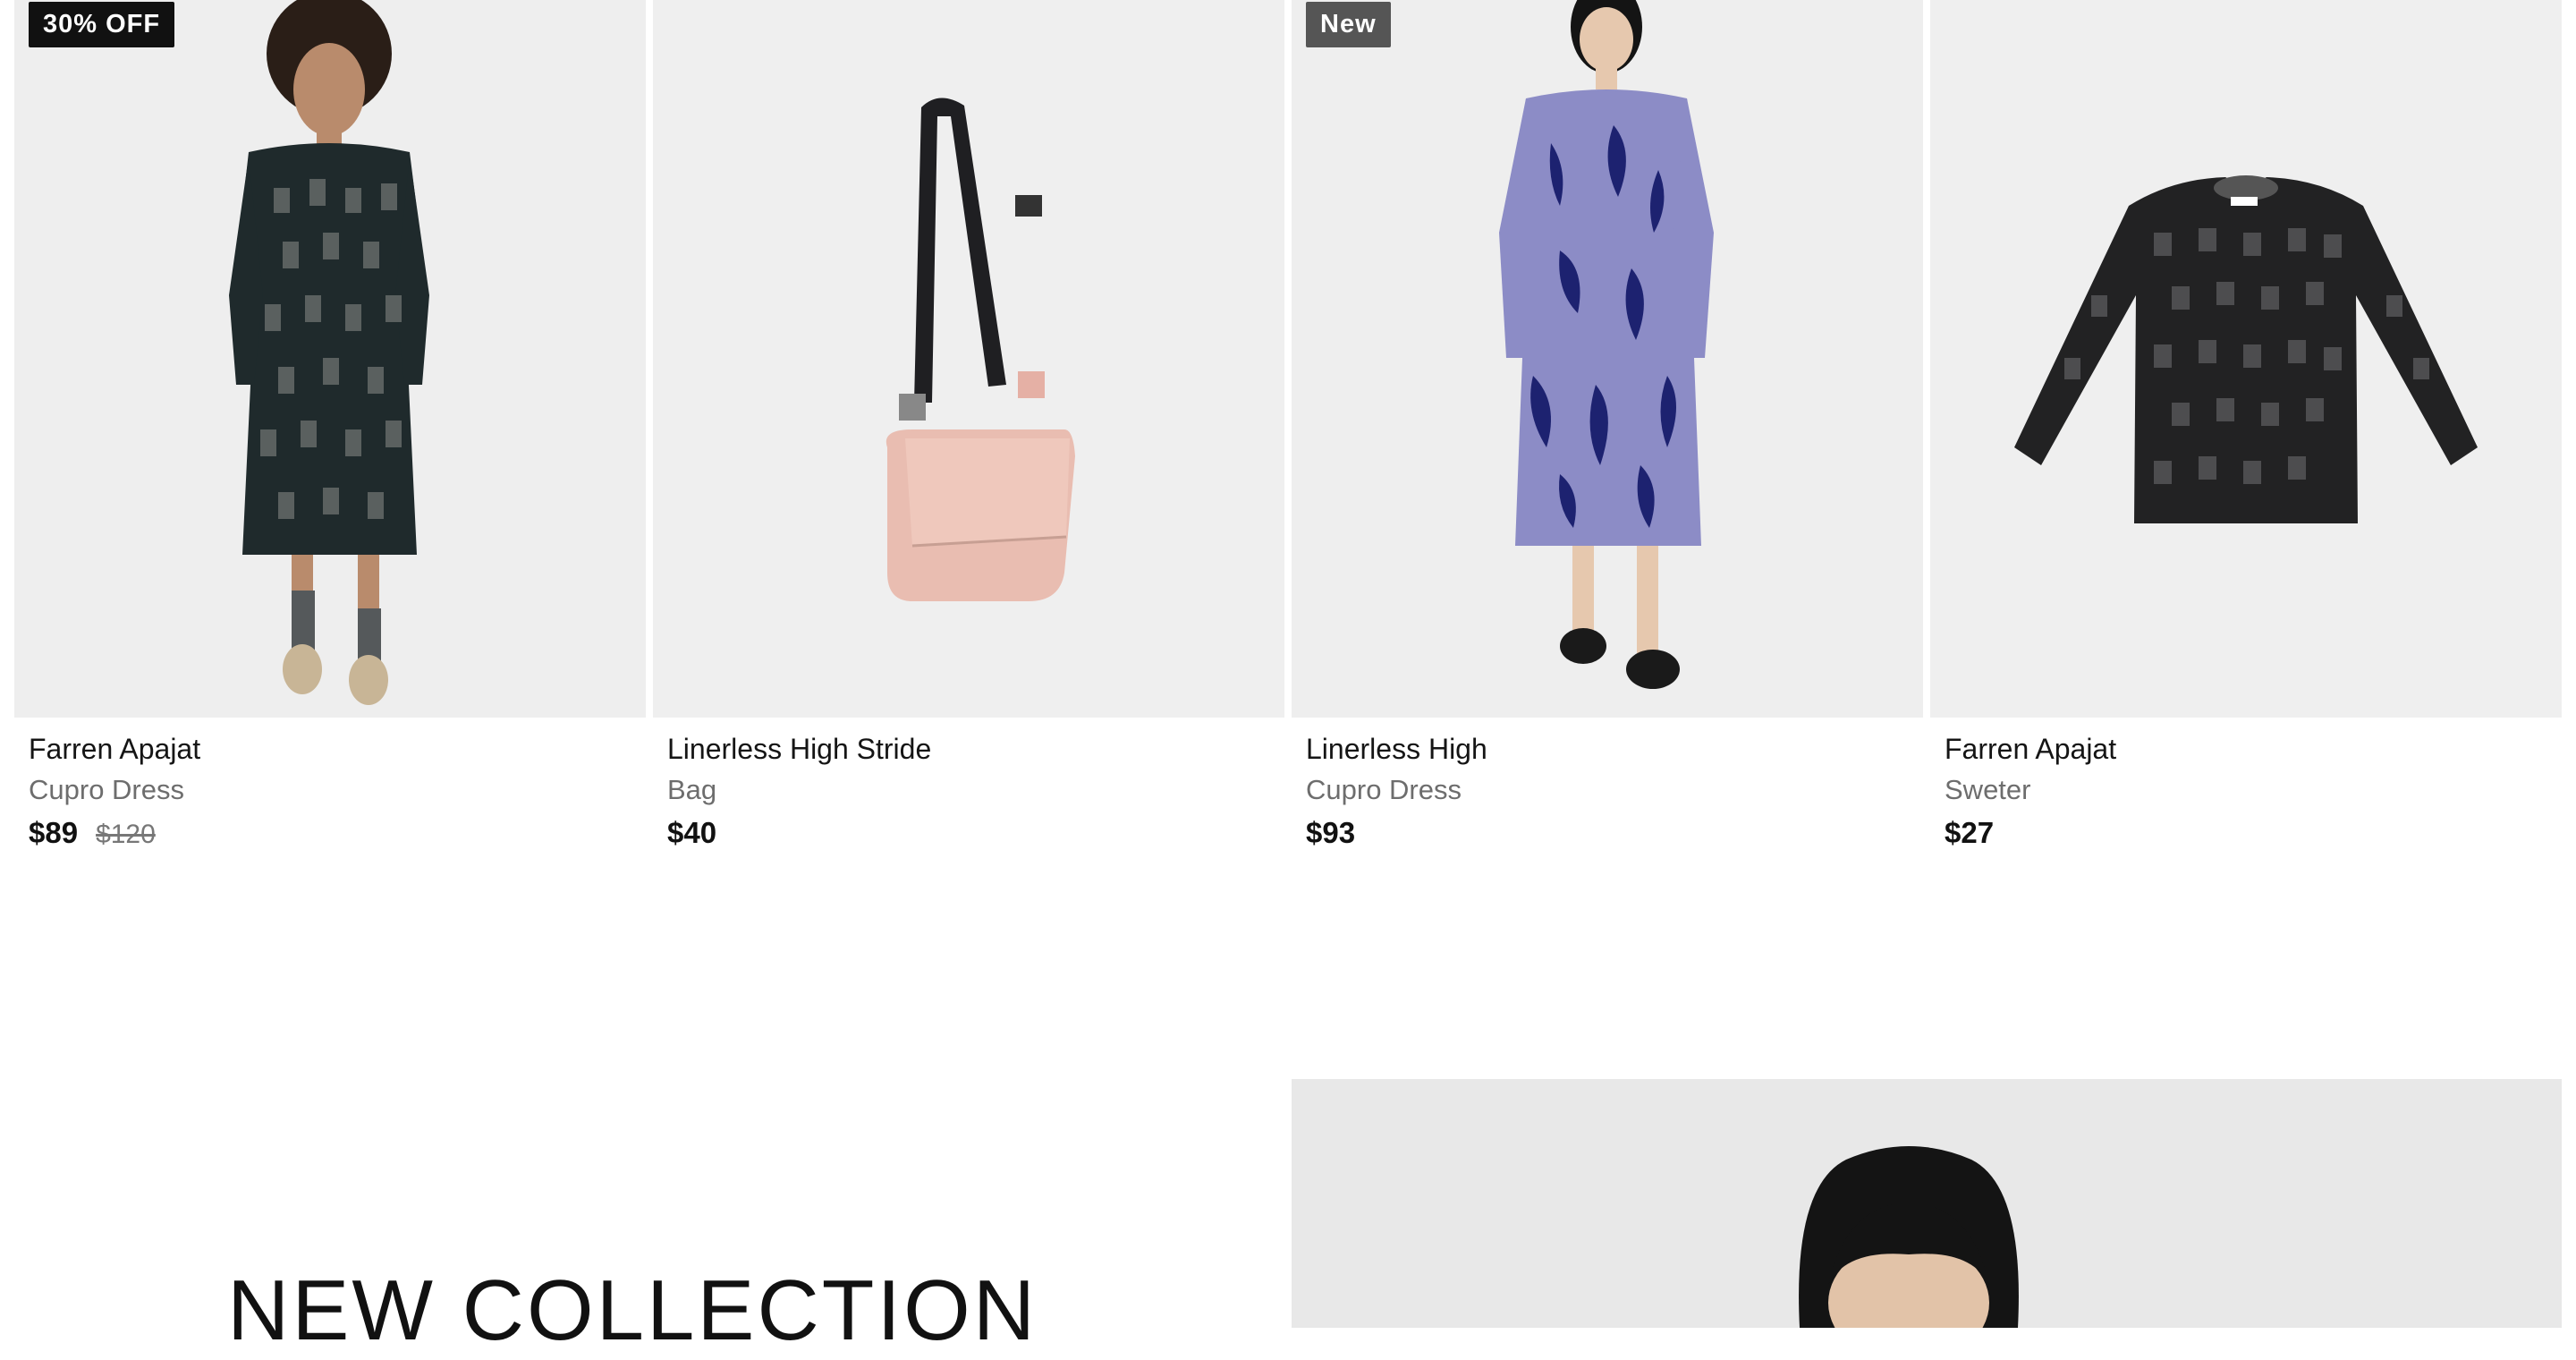  I want to click on new-badge: New, so click(1348, 24).